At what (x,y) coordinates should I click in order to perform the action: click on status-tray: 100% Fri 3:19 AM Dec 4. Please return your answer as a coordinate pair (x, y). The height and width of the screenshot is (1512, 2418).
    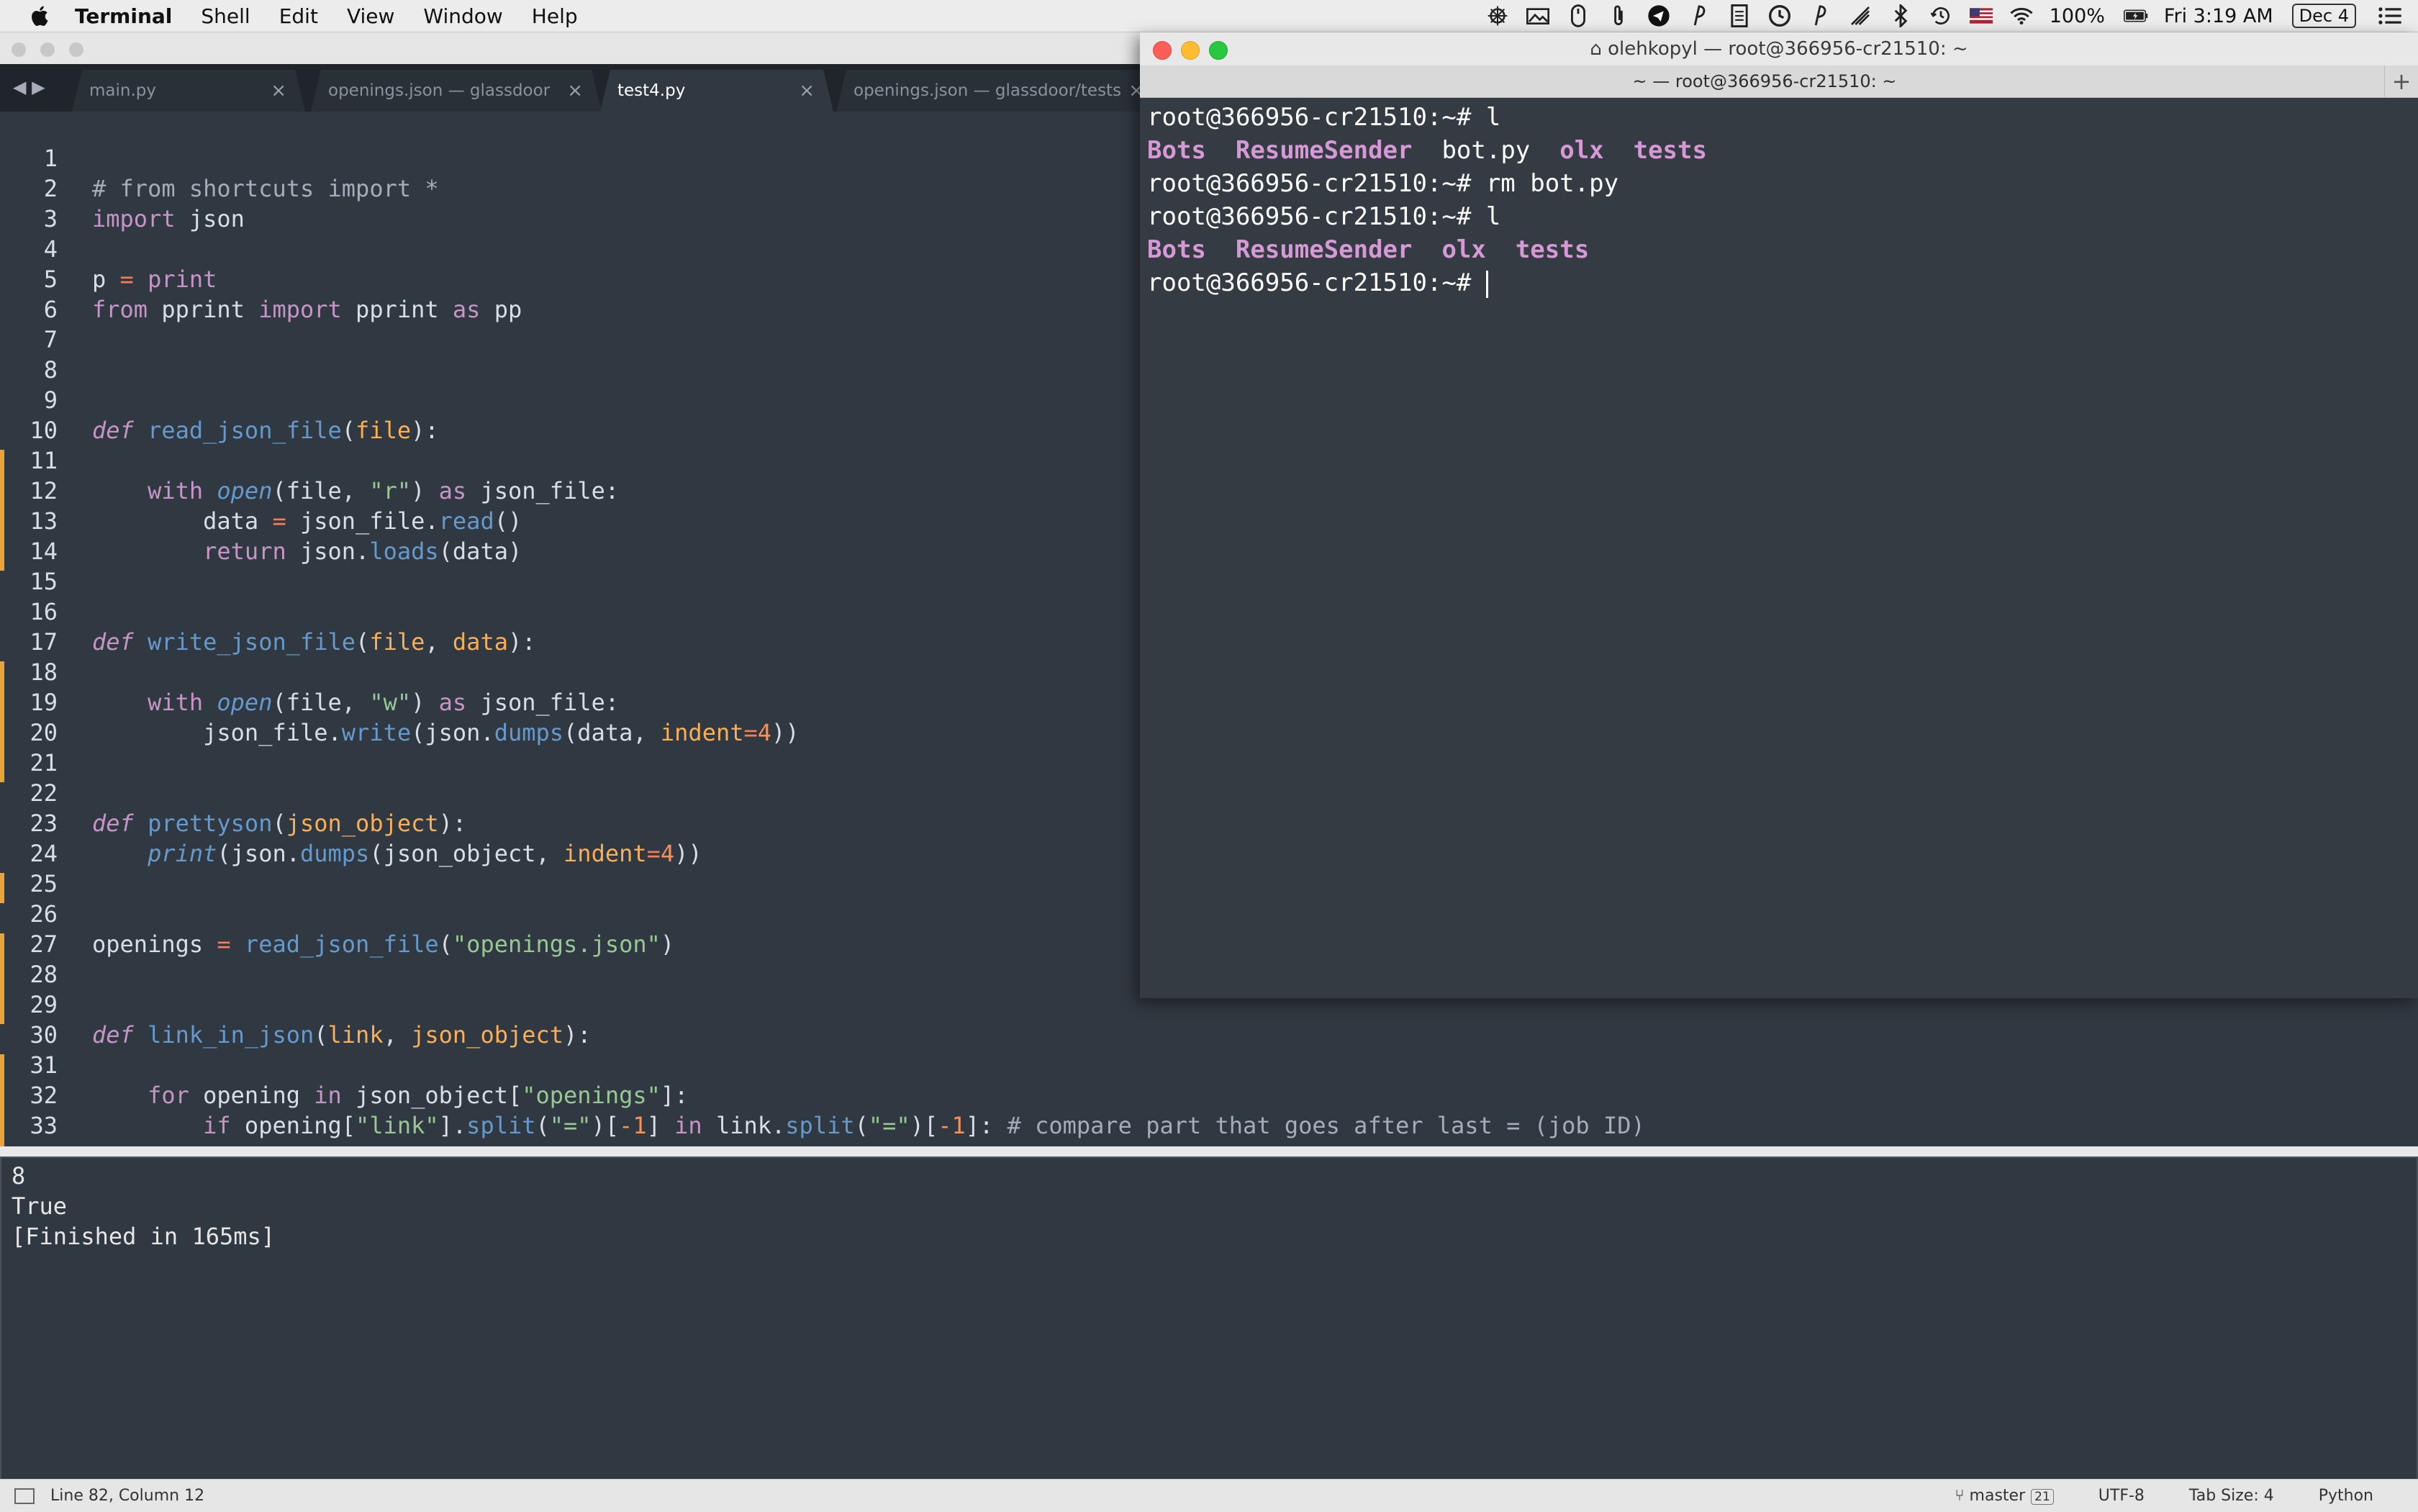
    Looking at the image, I should click on (1951, 16).